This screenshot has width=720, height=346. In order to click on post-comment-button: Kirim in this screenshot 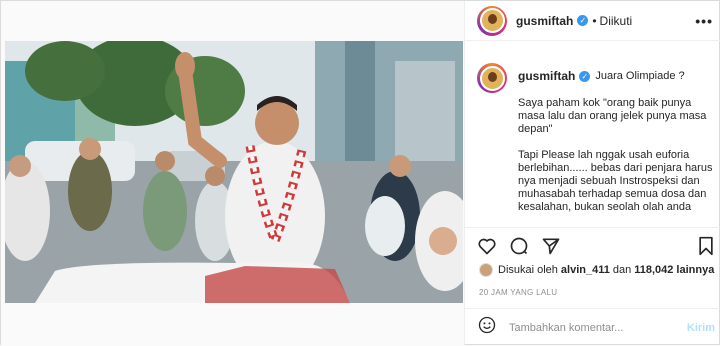, I will do `click(701, 328)`.